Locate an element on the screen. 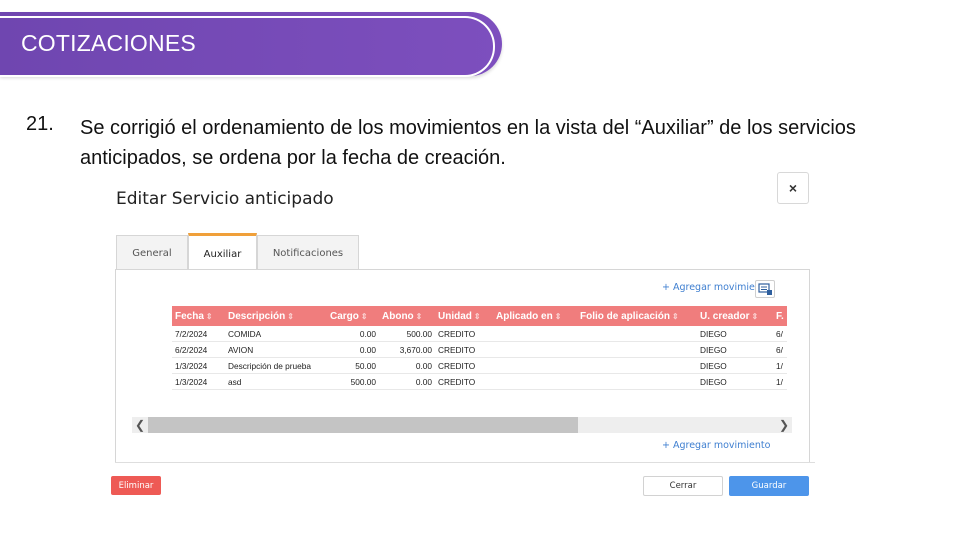  close-dialog-button: × is located at coordinates (793, 188).